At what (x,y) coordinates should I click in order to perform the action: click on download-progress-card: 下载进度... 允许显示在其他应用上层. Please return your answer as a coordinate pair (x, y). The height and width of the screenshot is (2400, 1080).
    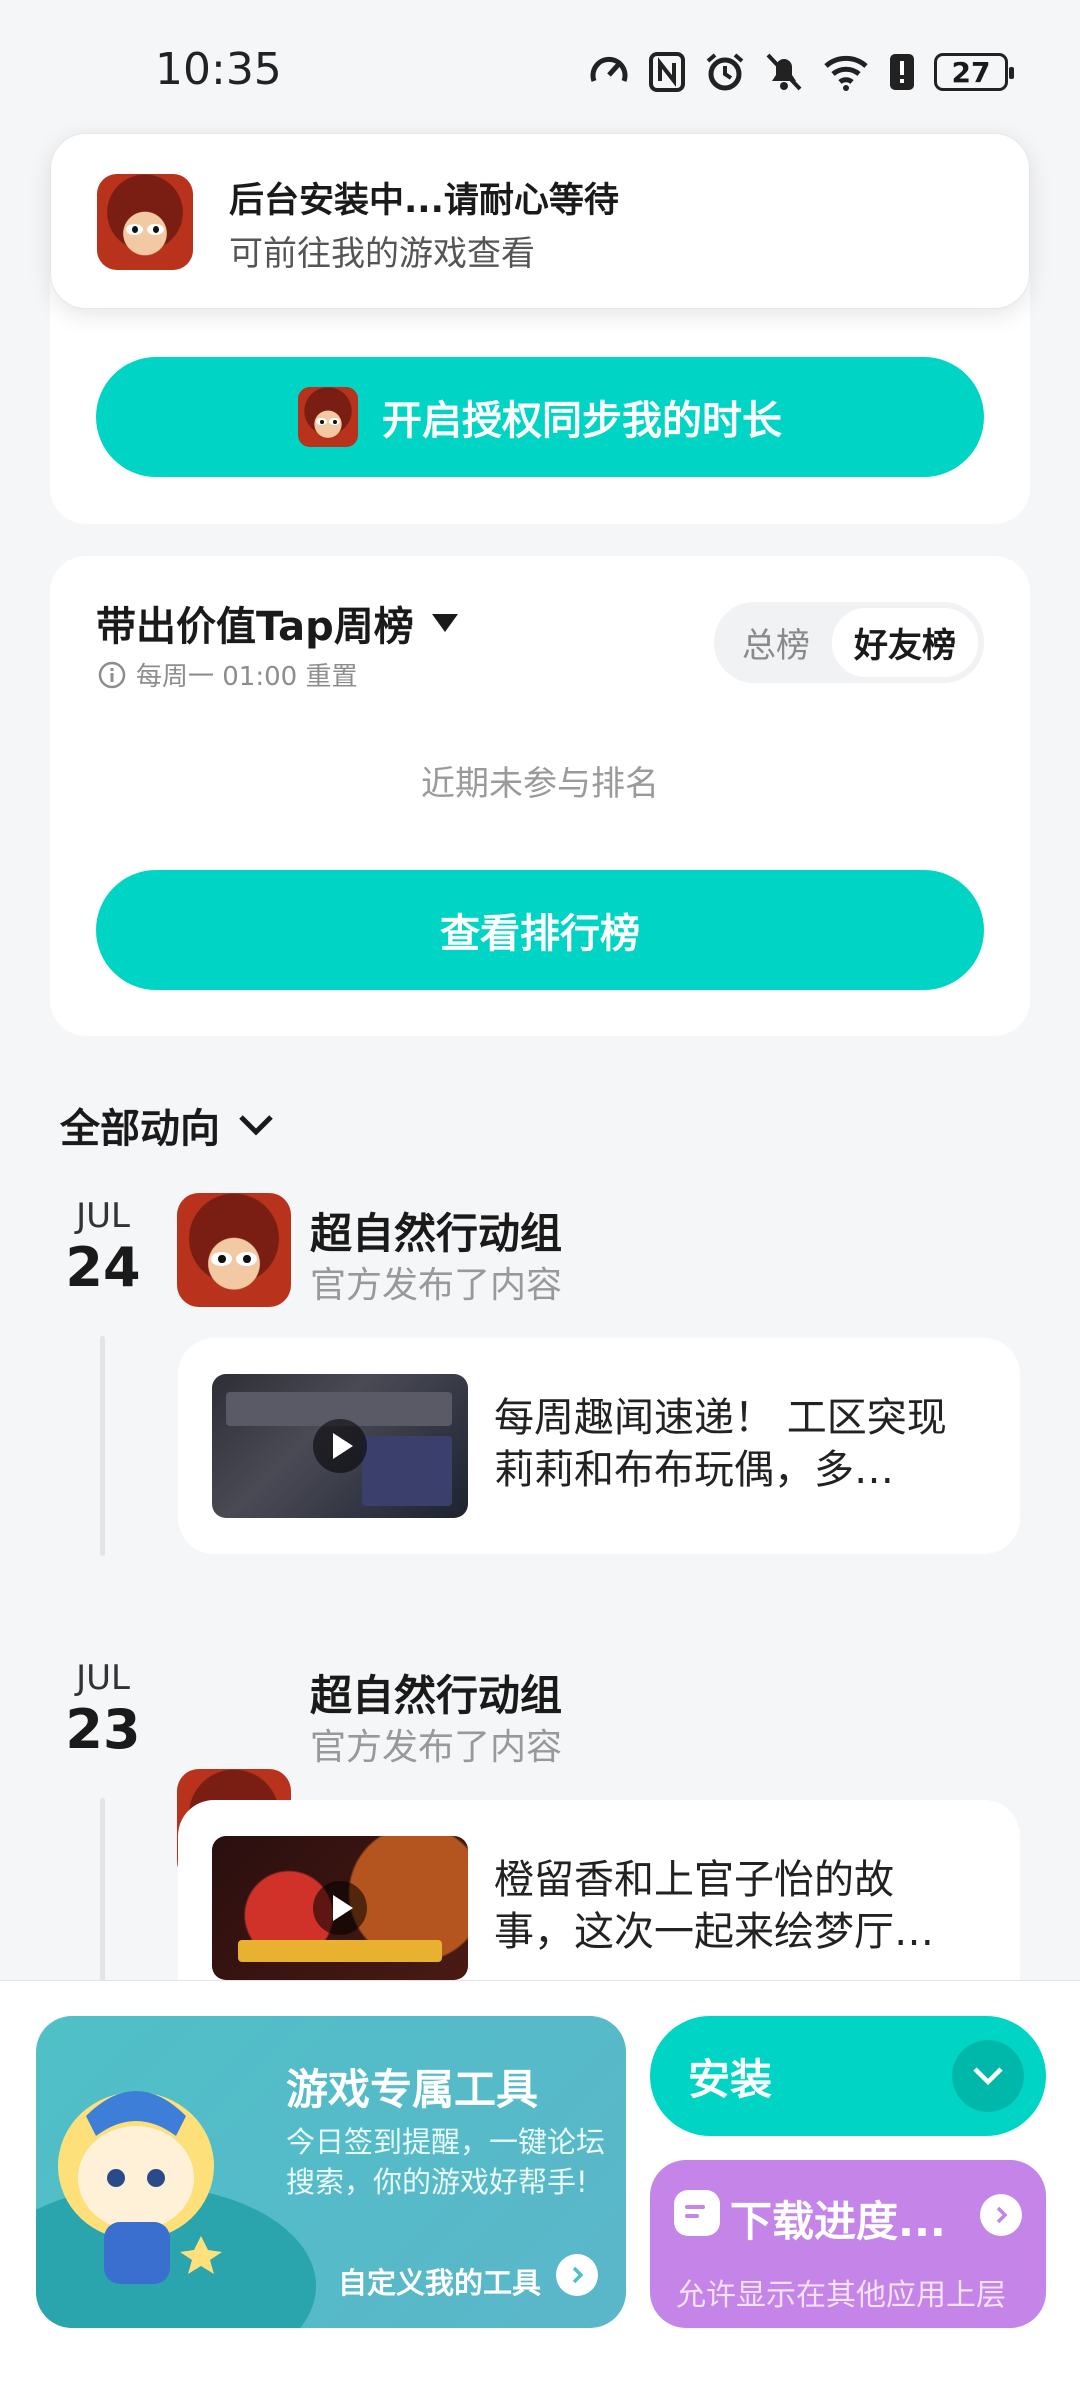
    Looking at the image, I should click on (848, 2244).